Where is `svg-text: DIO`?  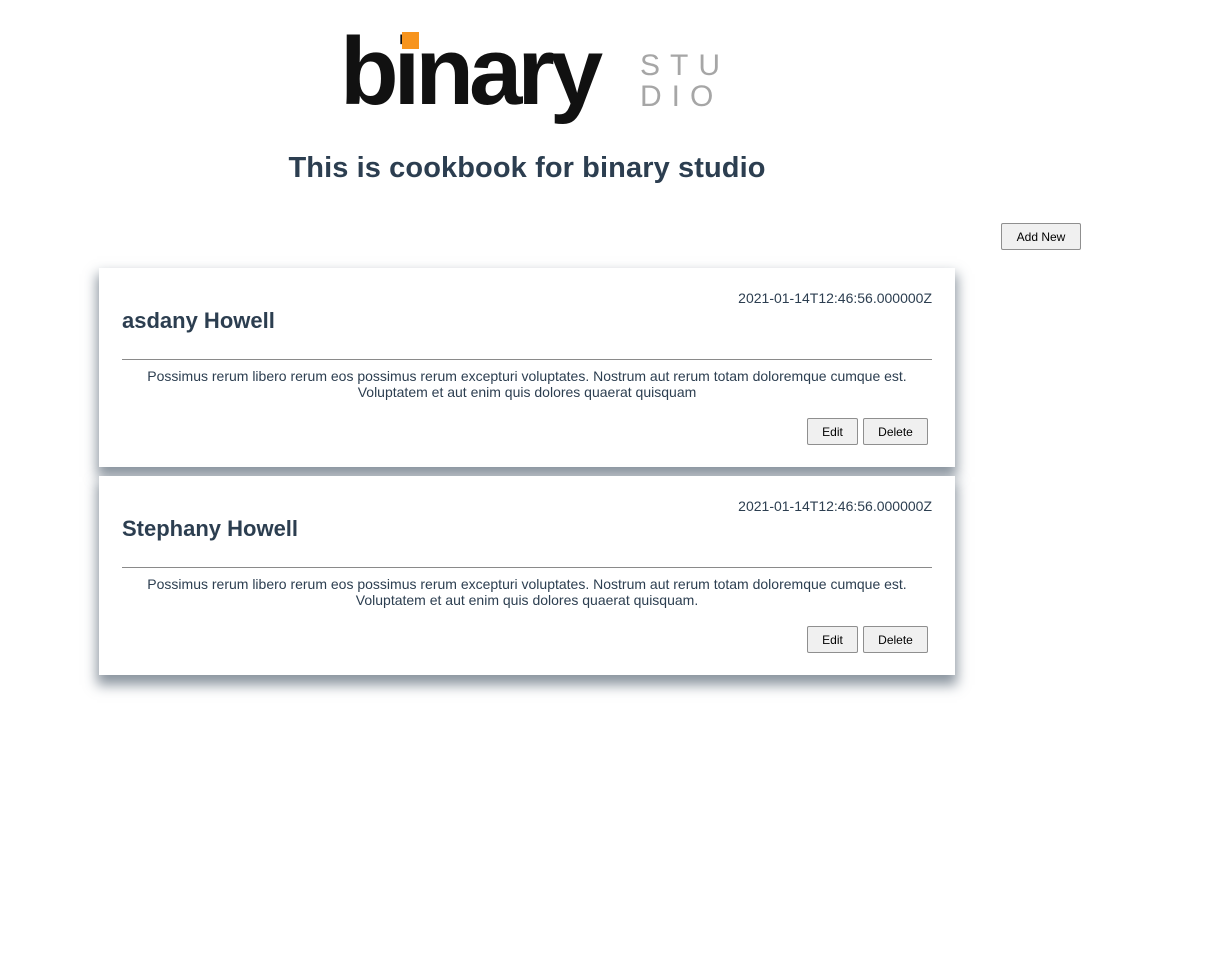
svg-text: DIO is located at coordinates (680, 96).